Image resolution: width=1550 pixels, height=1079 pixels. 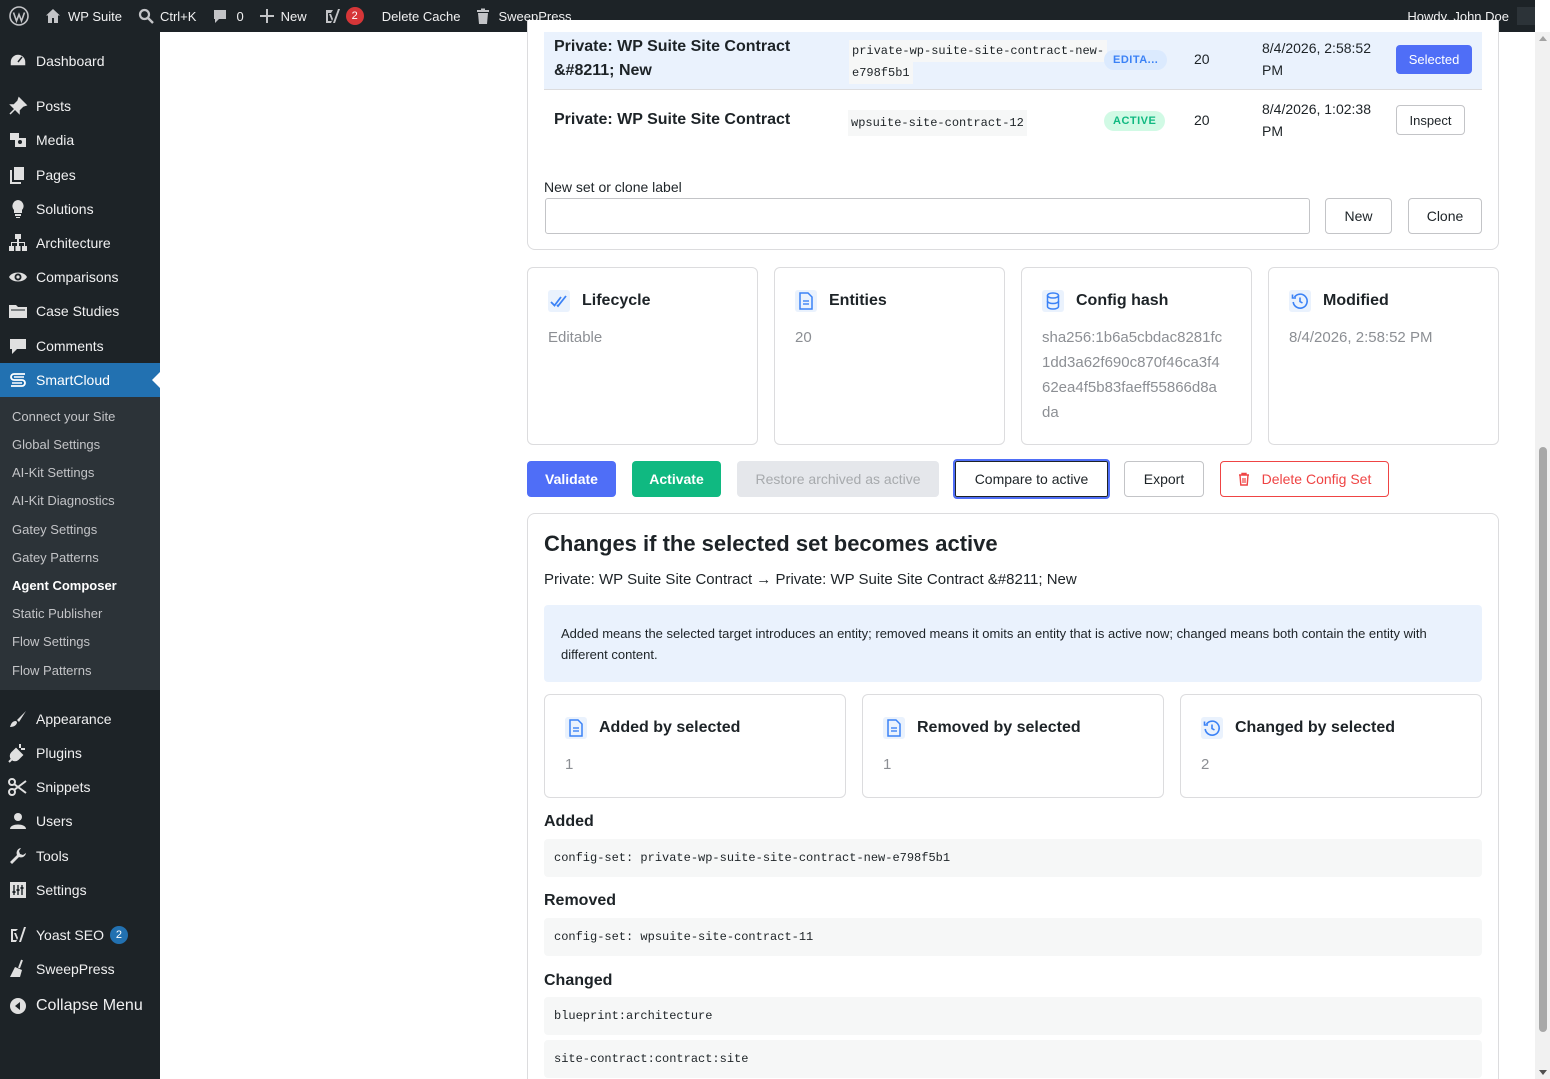 What do you see at coordinates (70, 935) in the screenshot?
I see `sidebar-item-label: Yoast SEO` at bounding box center [70, 935].